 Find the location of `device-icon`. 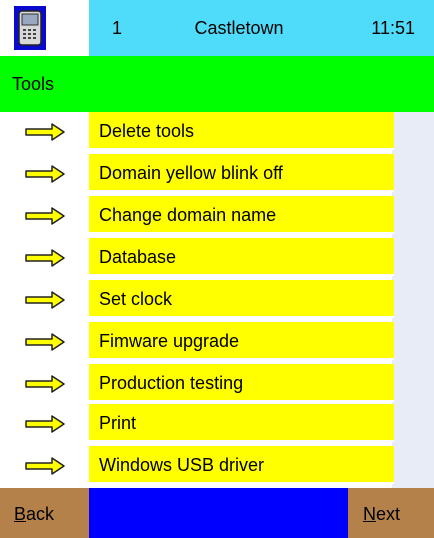

device-icon is located at coordinates (30, 28).